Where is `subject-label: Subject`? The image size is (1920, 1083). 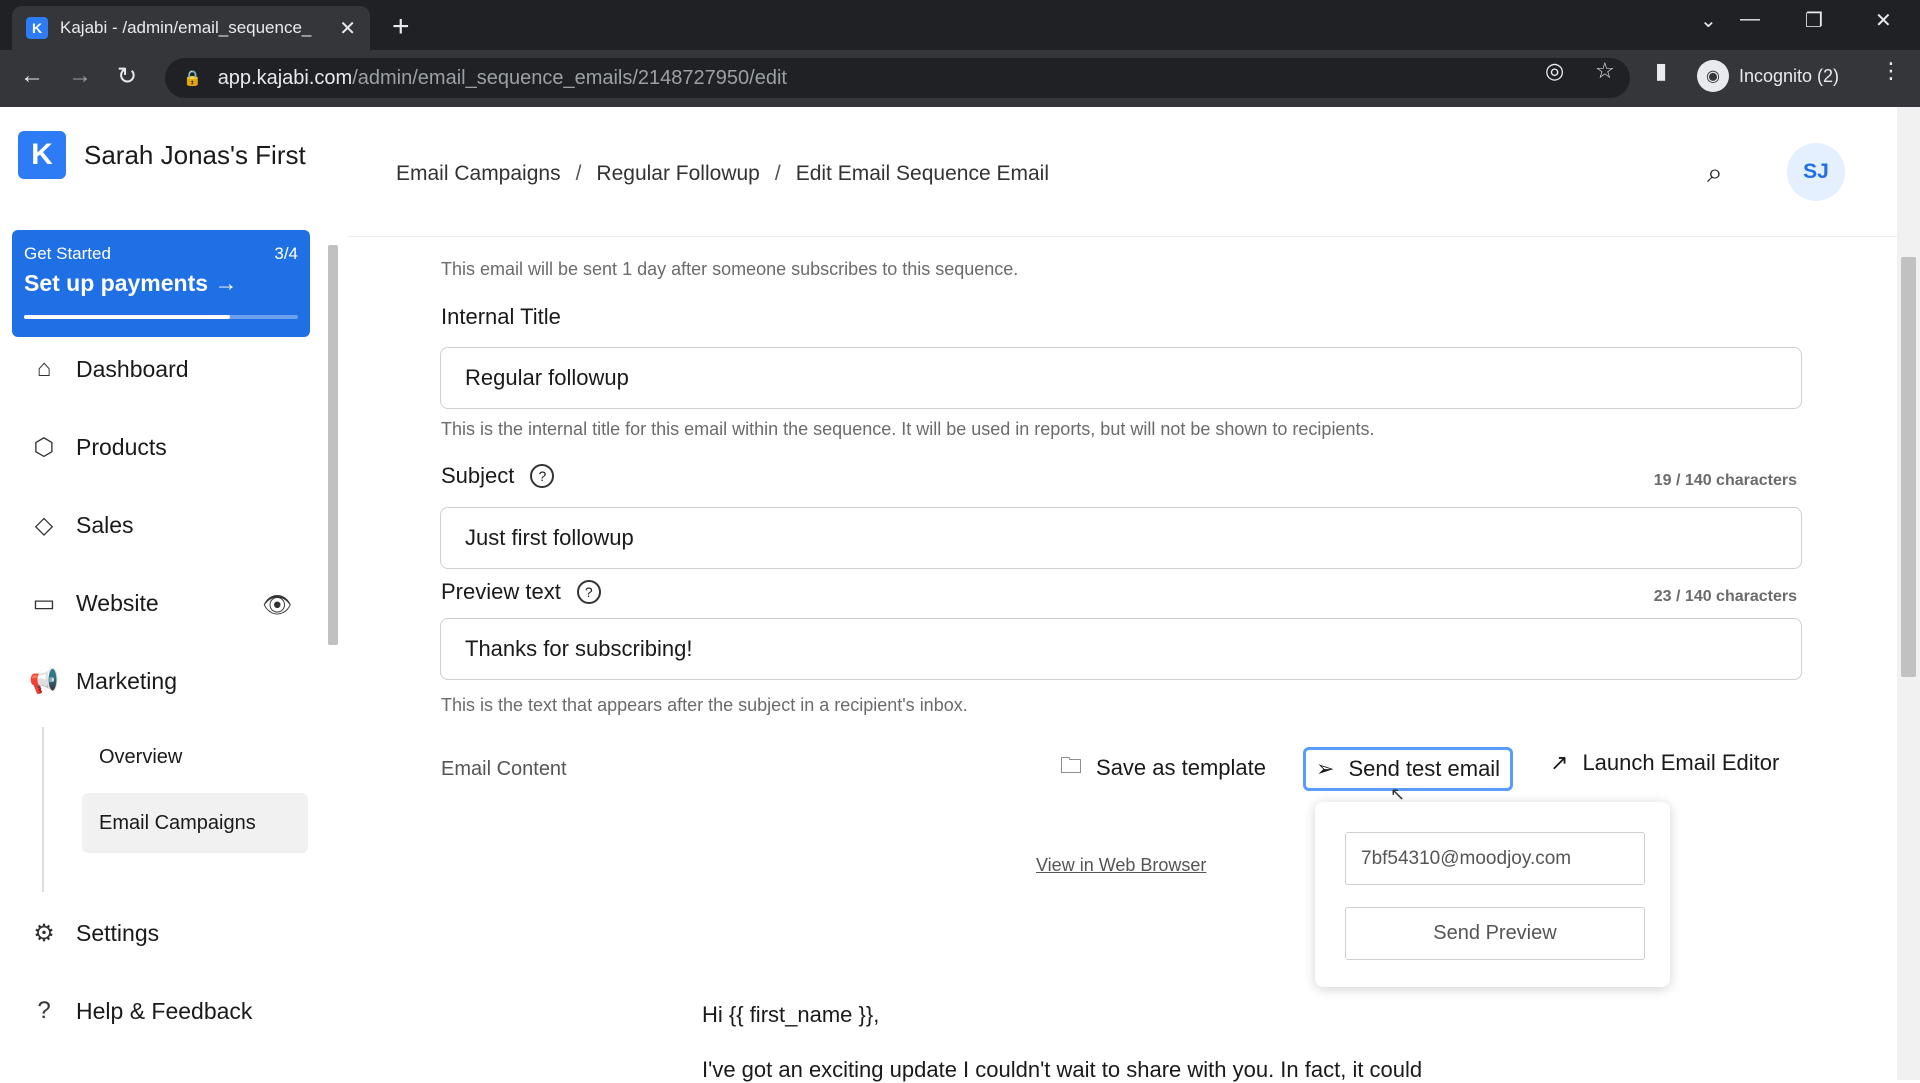
subject-label: Subject is located at coordinates (478, 475).